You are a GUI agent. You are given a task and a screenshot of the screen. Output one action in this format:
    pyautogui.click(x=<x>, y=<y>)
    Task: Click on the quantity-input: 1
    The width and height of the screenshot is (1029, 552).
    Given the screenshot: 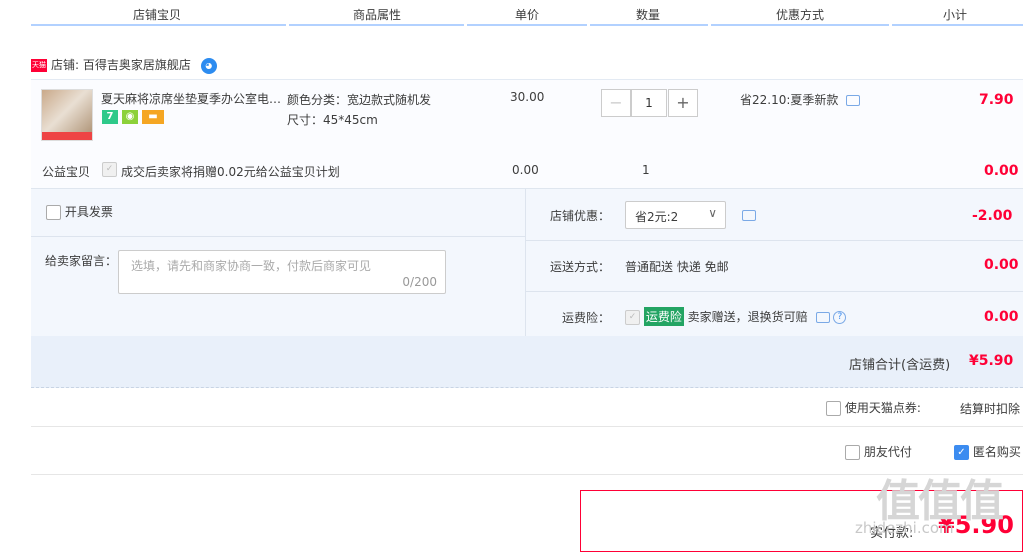 What is the action you would take?
    pyautogui.click(x=649, y=103)
    